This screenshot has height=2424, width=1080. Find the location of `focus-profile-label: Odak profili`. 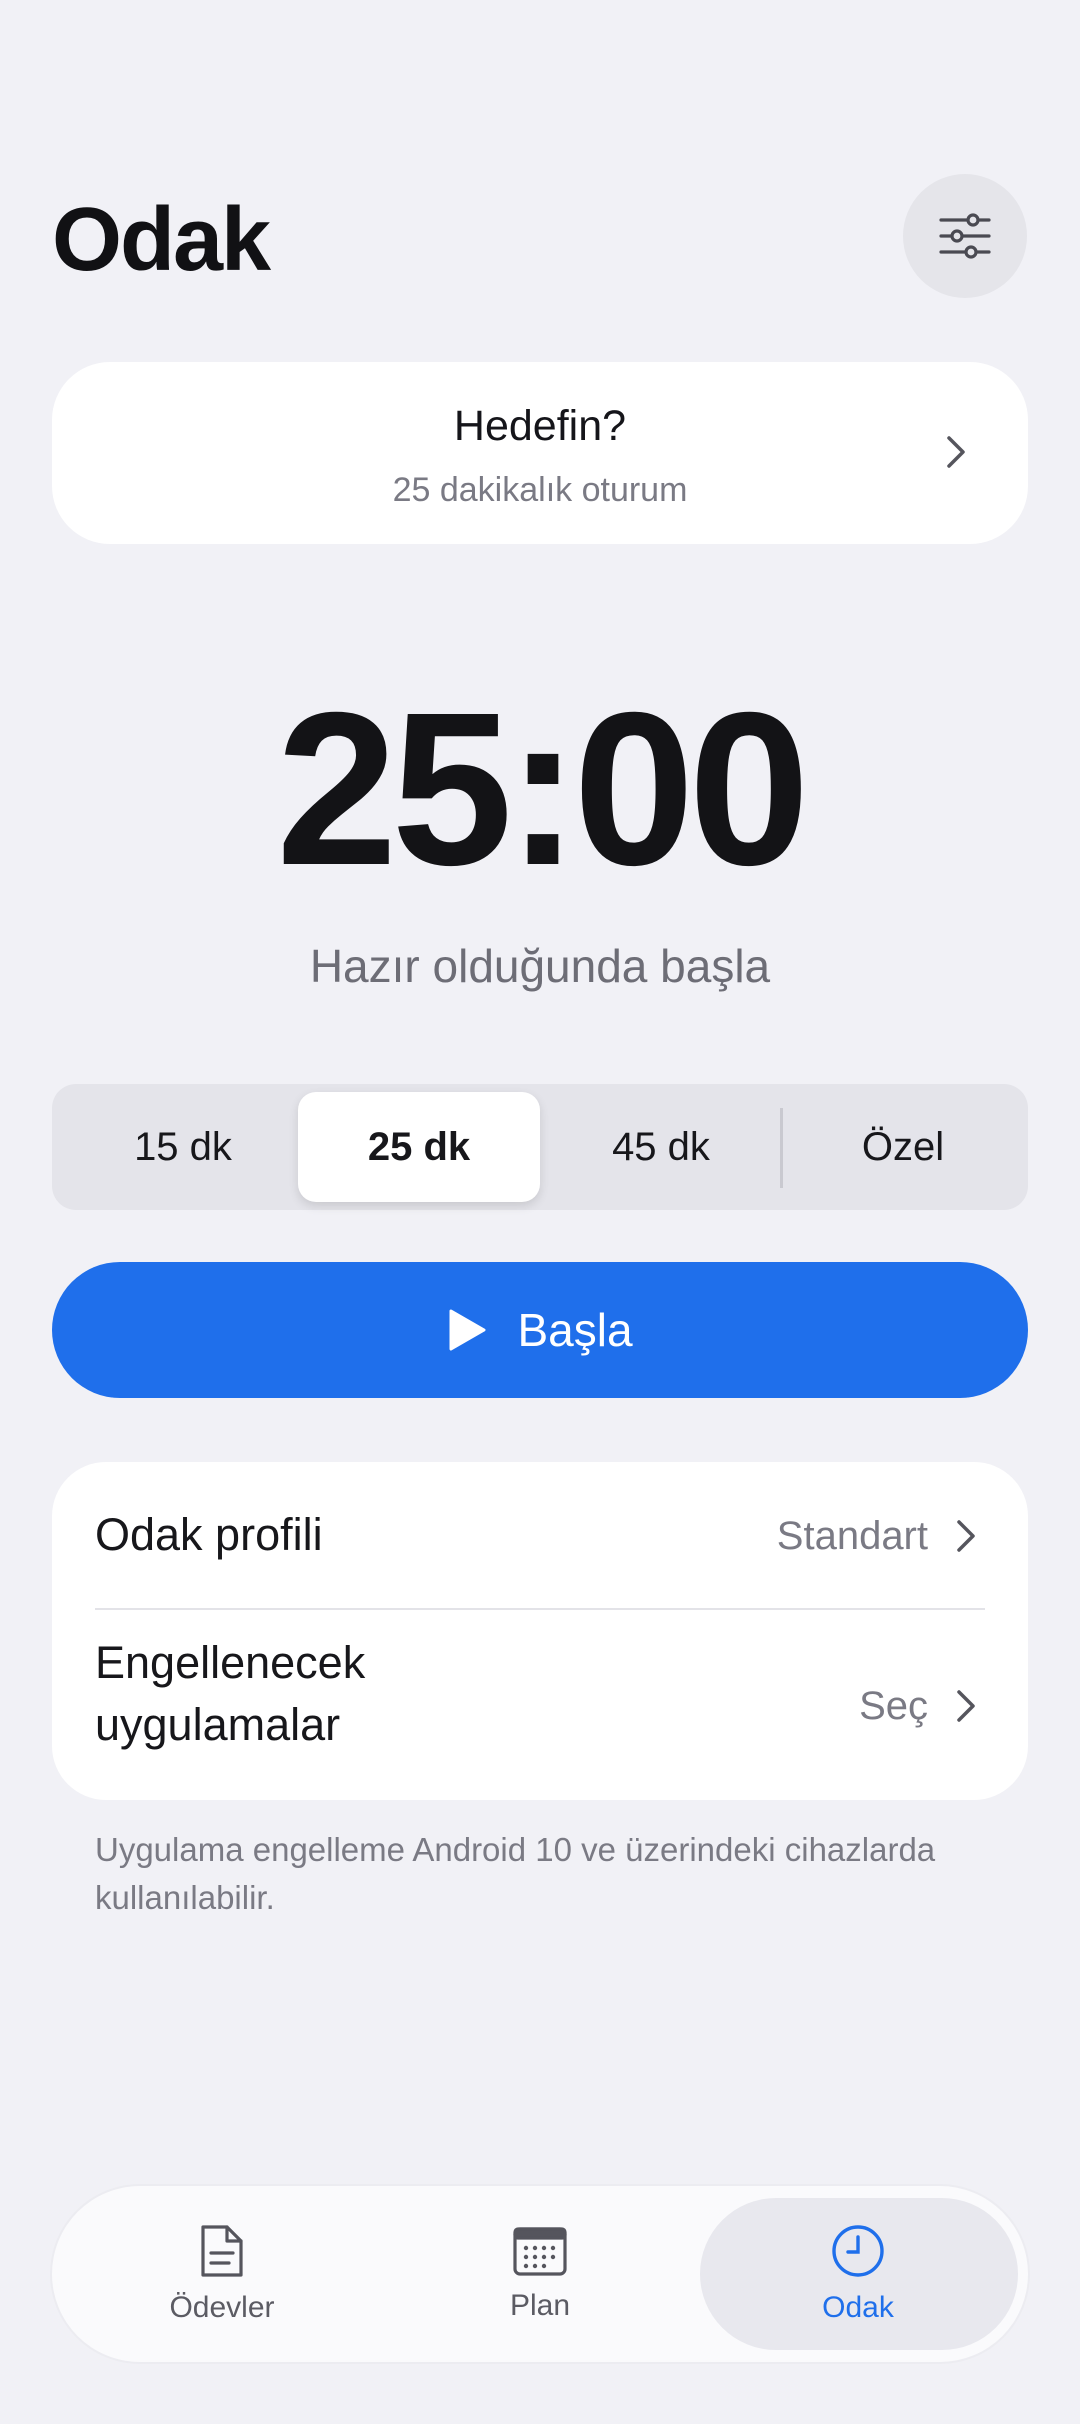

focus-profile-label: Odak profili is located at coordinates (209, 1534).